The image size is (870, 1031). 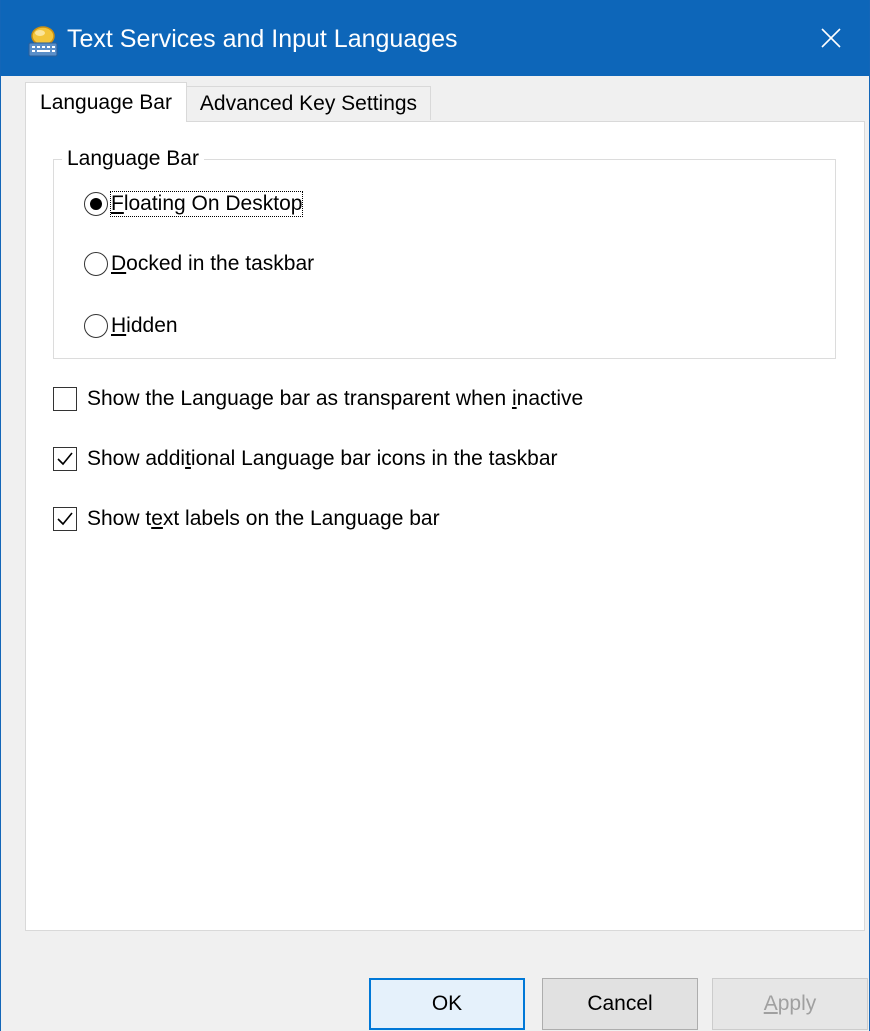 I want to click on tab-language-bar: Language Bar, so click(x=106, y=102).